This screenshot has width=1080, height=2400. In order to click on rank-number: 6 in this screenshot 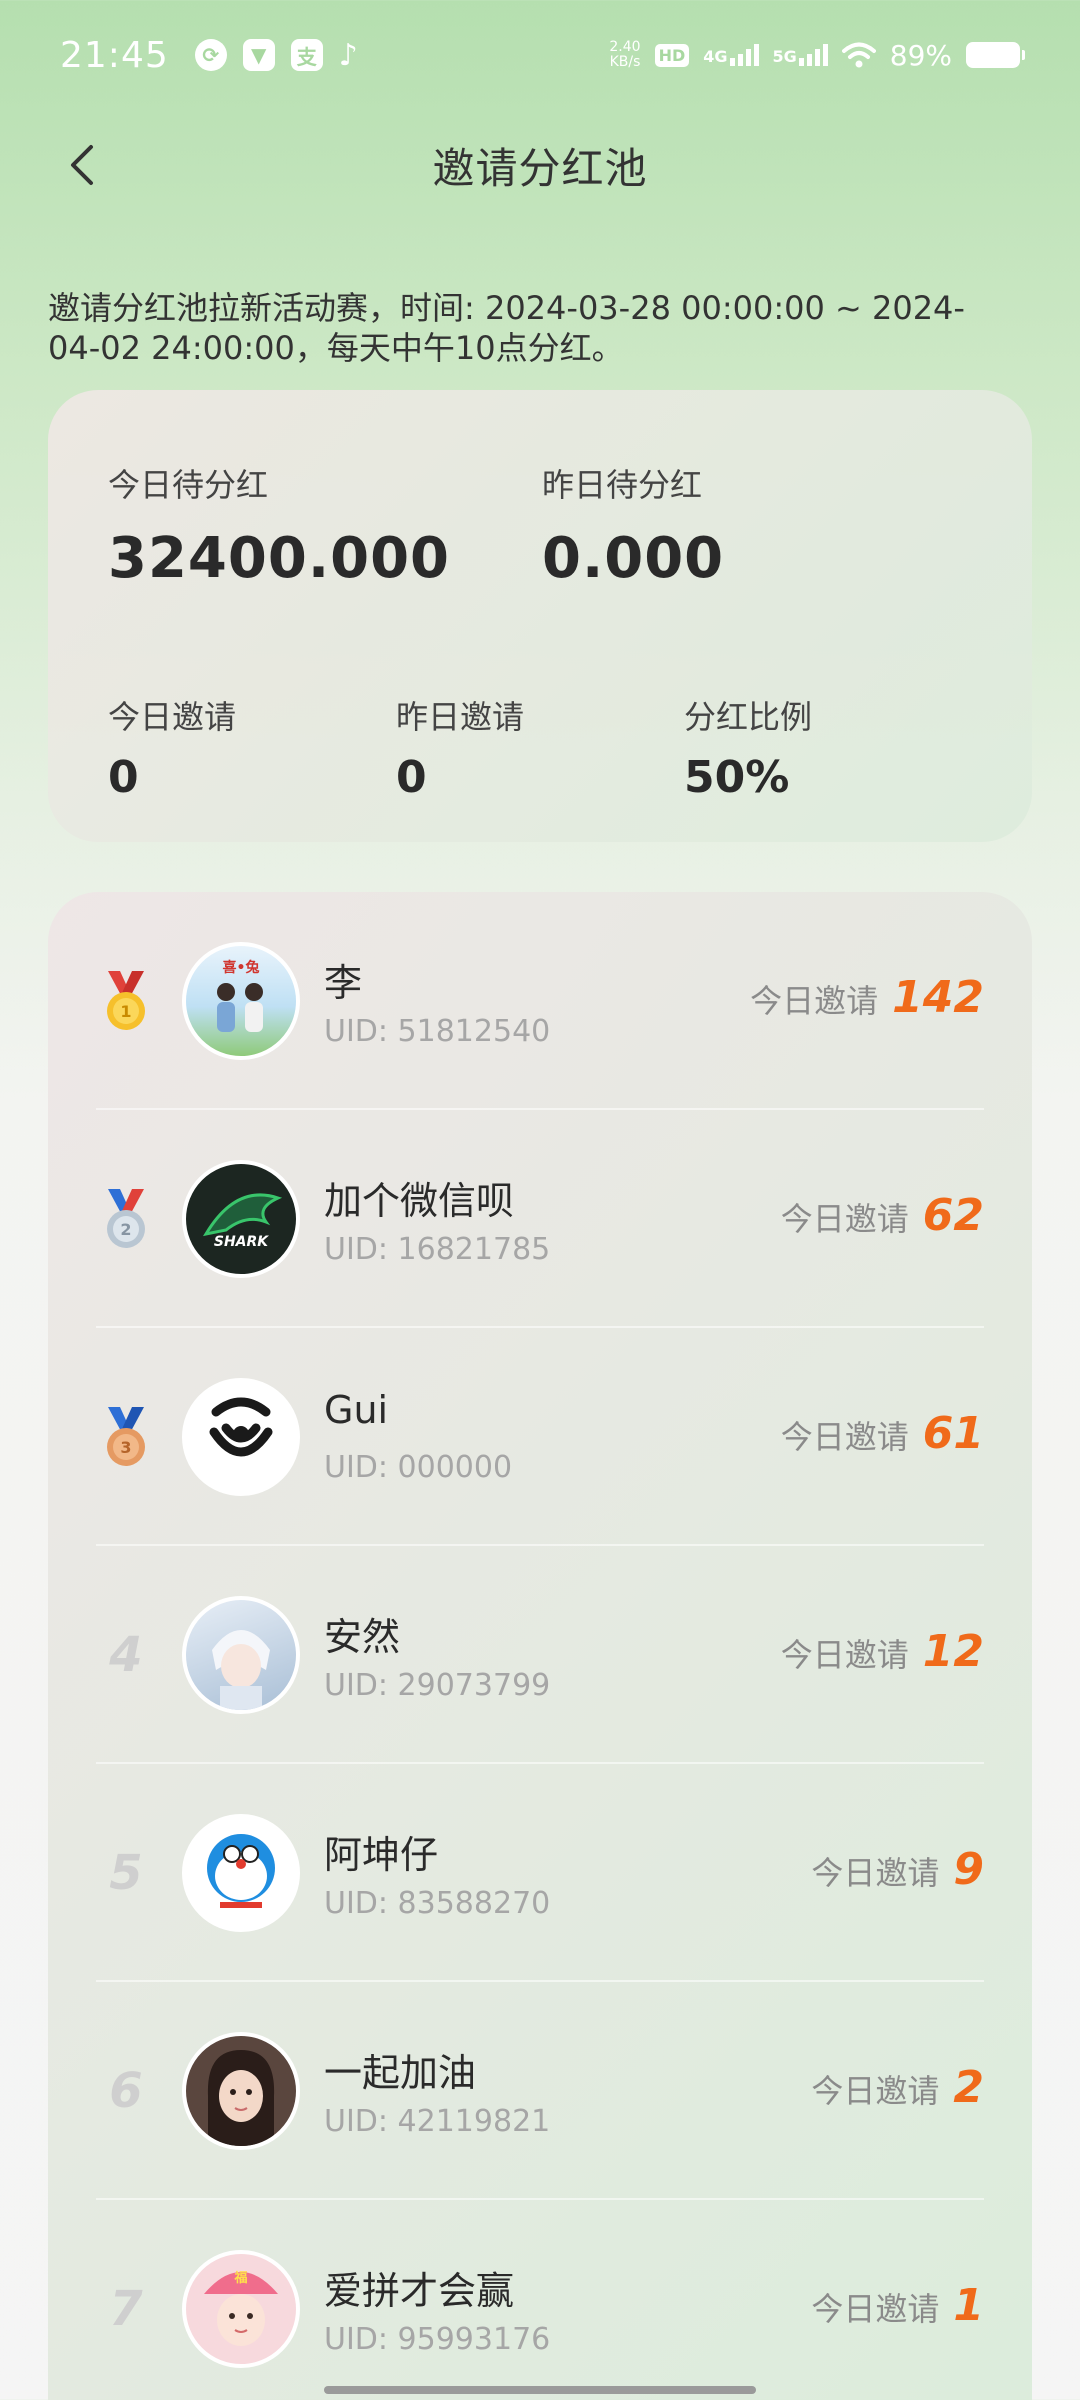, I will do `click(126, 2091)`.